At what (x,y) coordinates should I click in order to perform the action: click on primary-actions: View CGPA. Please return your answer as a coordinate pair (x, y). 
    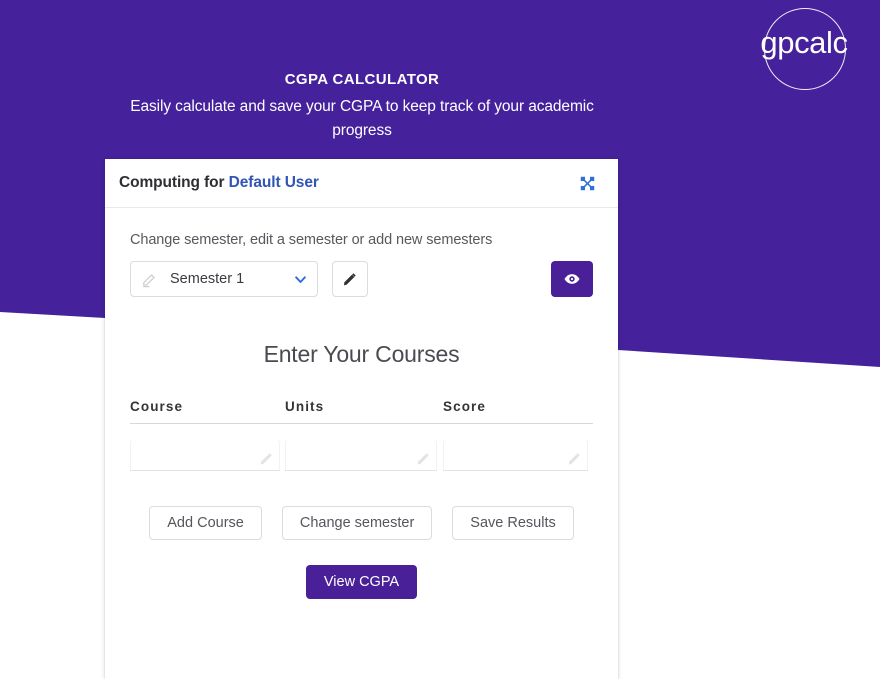
    Looking at the image, I should click on (361, 582).